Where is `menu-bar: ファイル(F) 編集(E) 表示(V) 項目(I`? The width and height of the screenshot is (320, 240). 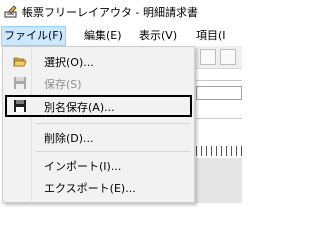 menu-bar: ファイル(F) 編集(E) 表示(V) 項目(I is located at coordinates (121, 36).